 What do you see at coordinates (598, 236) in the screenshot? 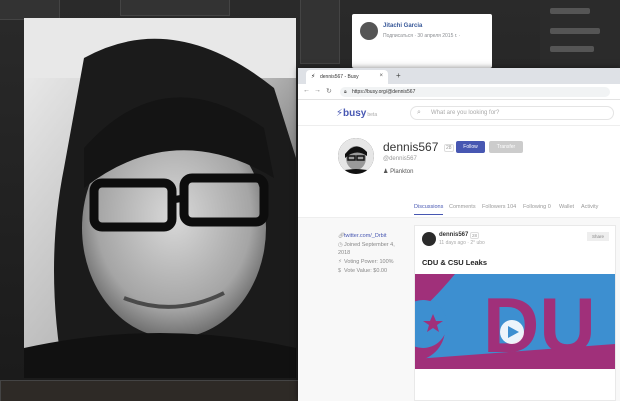
I see `share-button: Share` at bounding box center [598, 236].